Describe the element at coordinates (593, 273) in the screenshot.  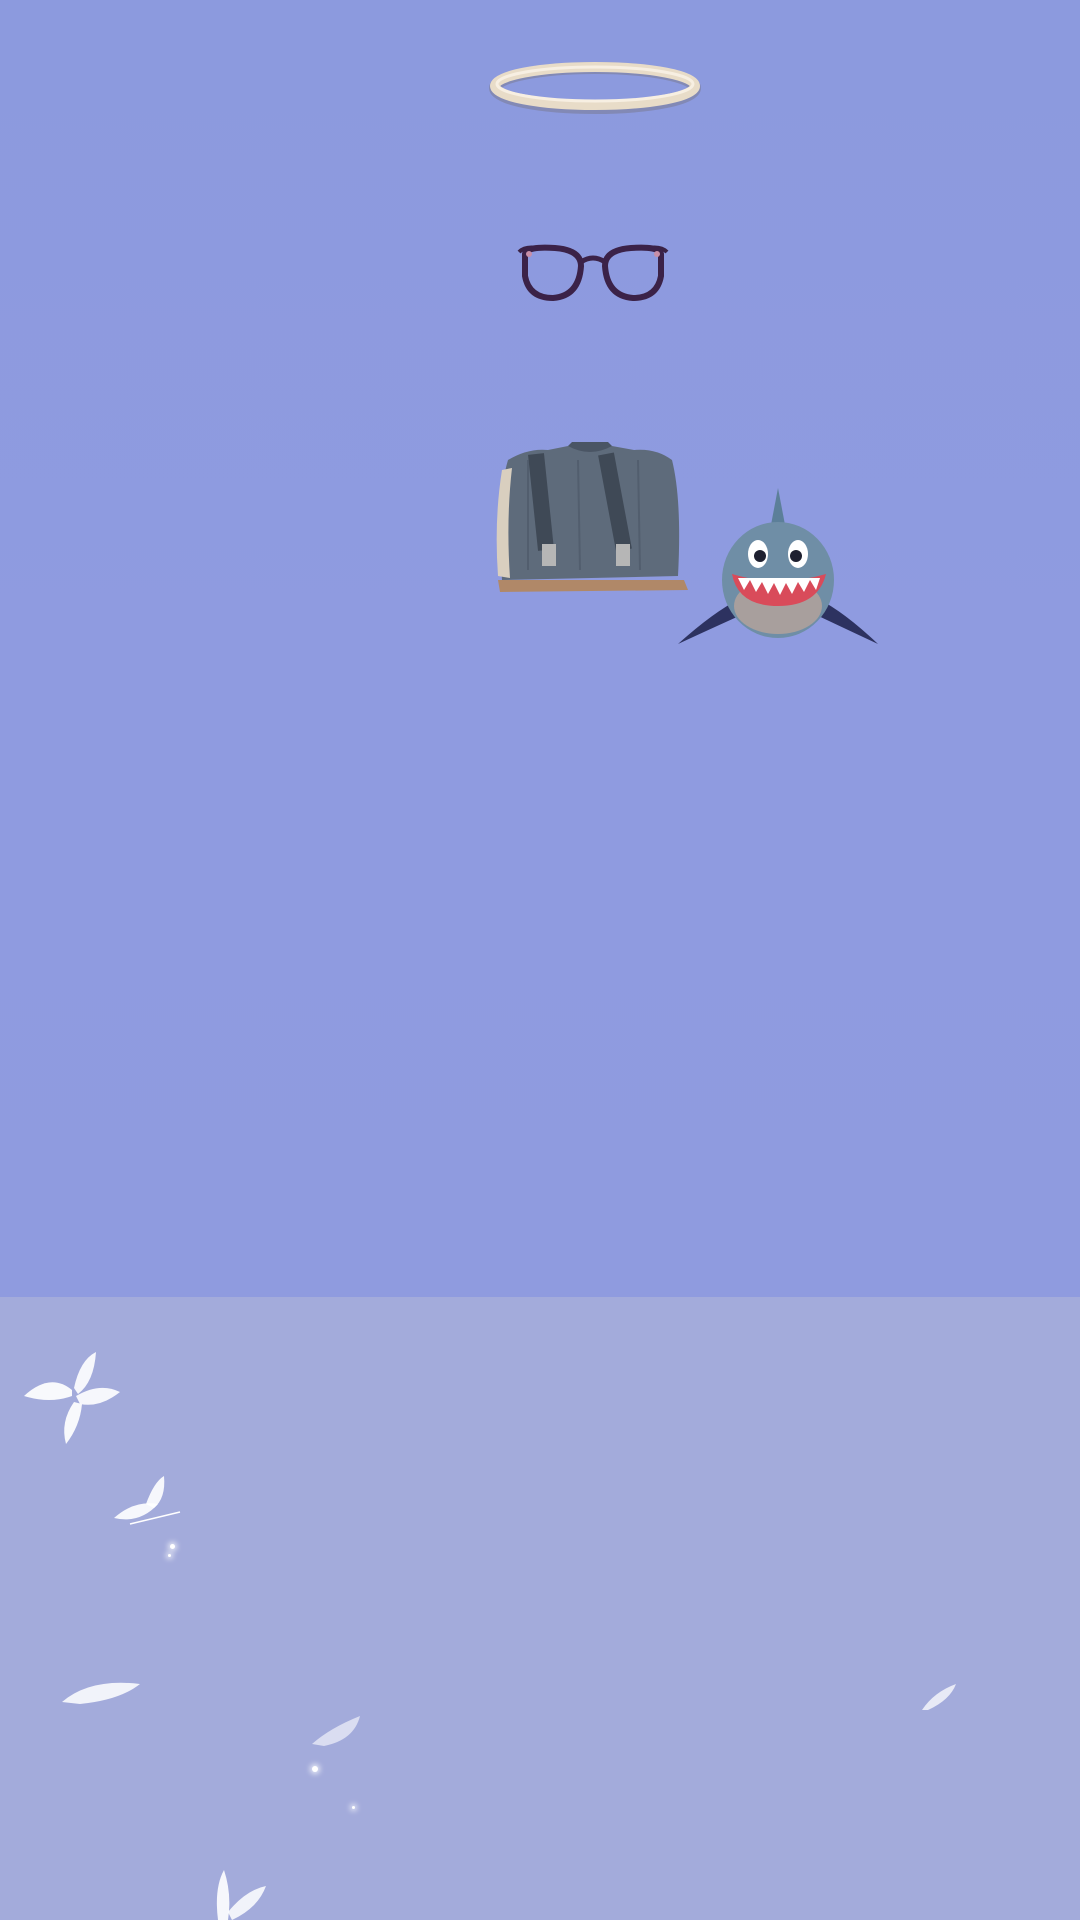
I see `glasses-icon` at that location.